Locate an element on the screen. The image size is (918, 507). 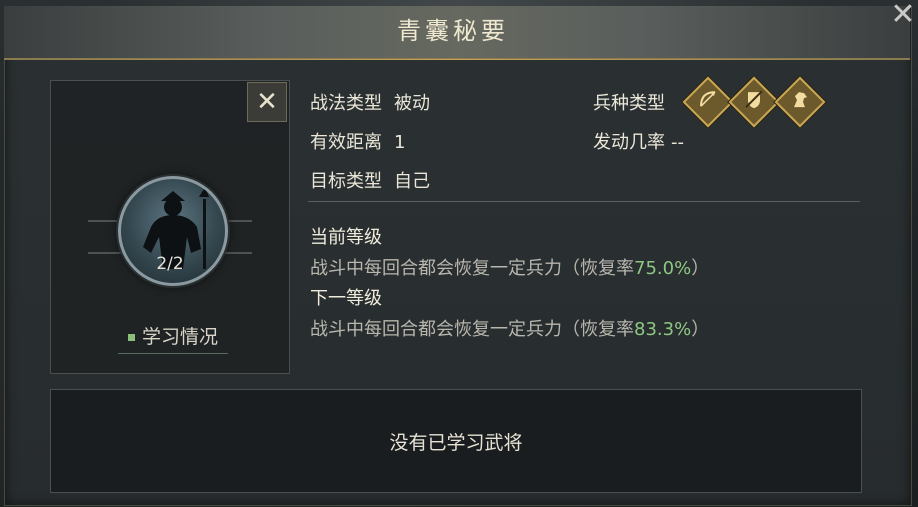
empty-state-message: 没有已学习武将 is located at coordinates (456, 443).